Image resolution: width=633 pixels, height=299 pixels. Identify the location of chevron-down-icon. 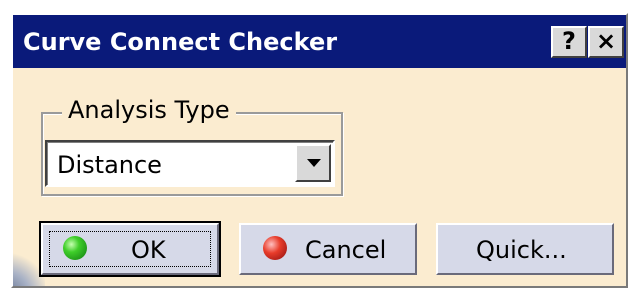
(314, 163).